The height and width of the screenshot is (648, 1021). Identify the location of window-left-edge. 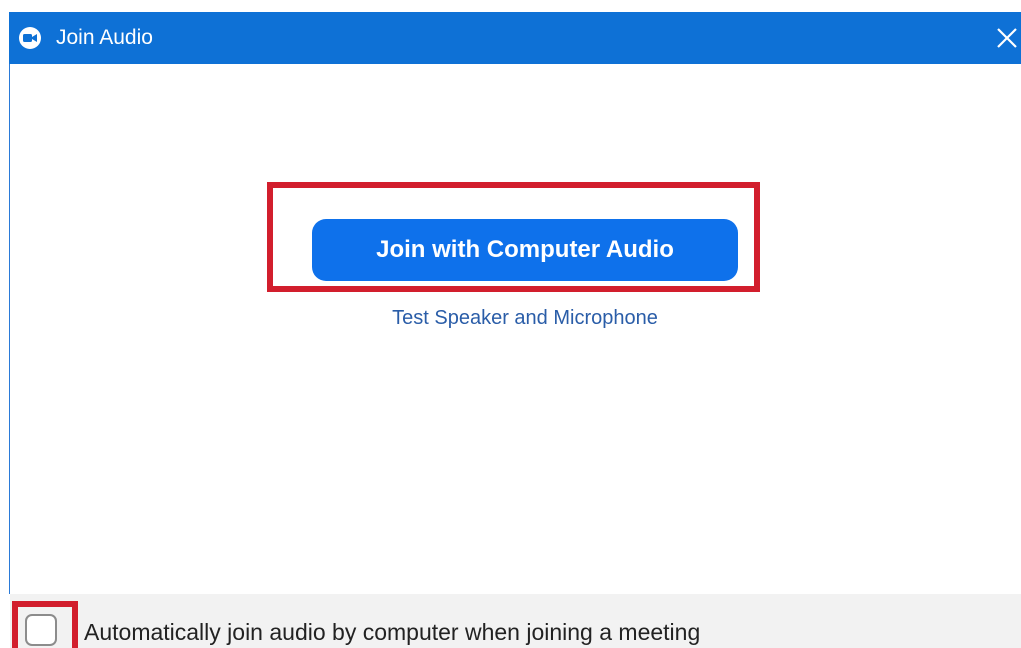
(4, 324).